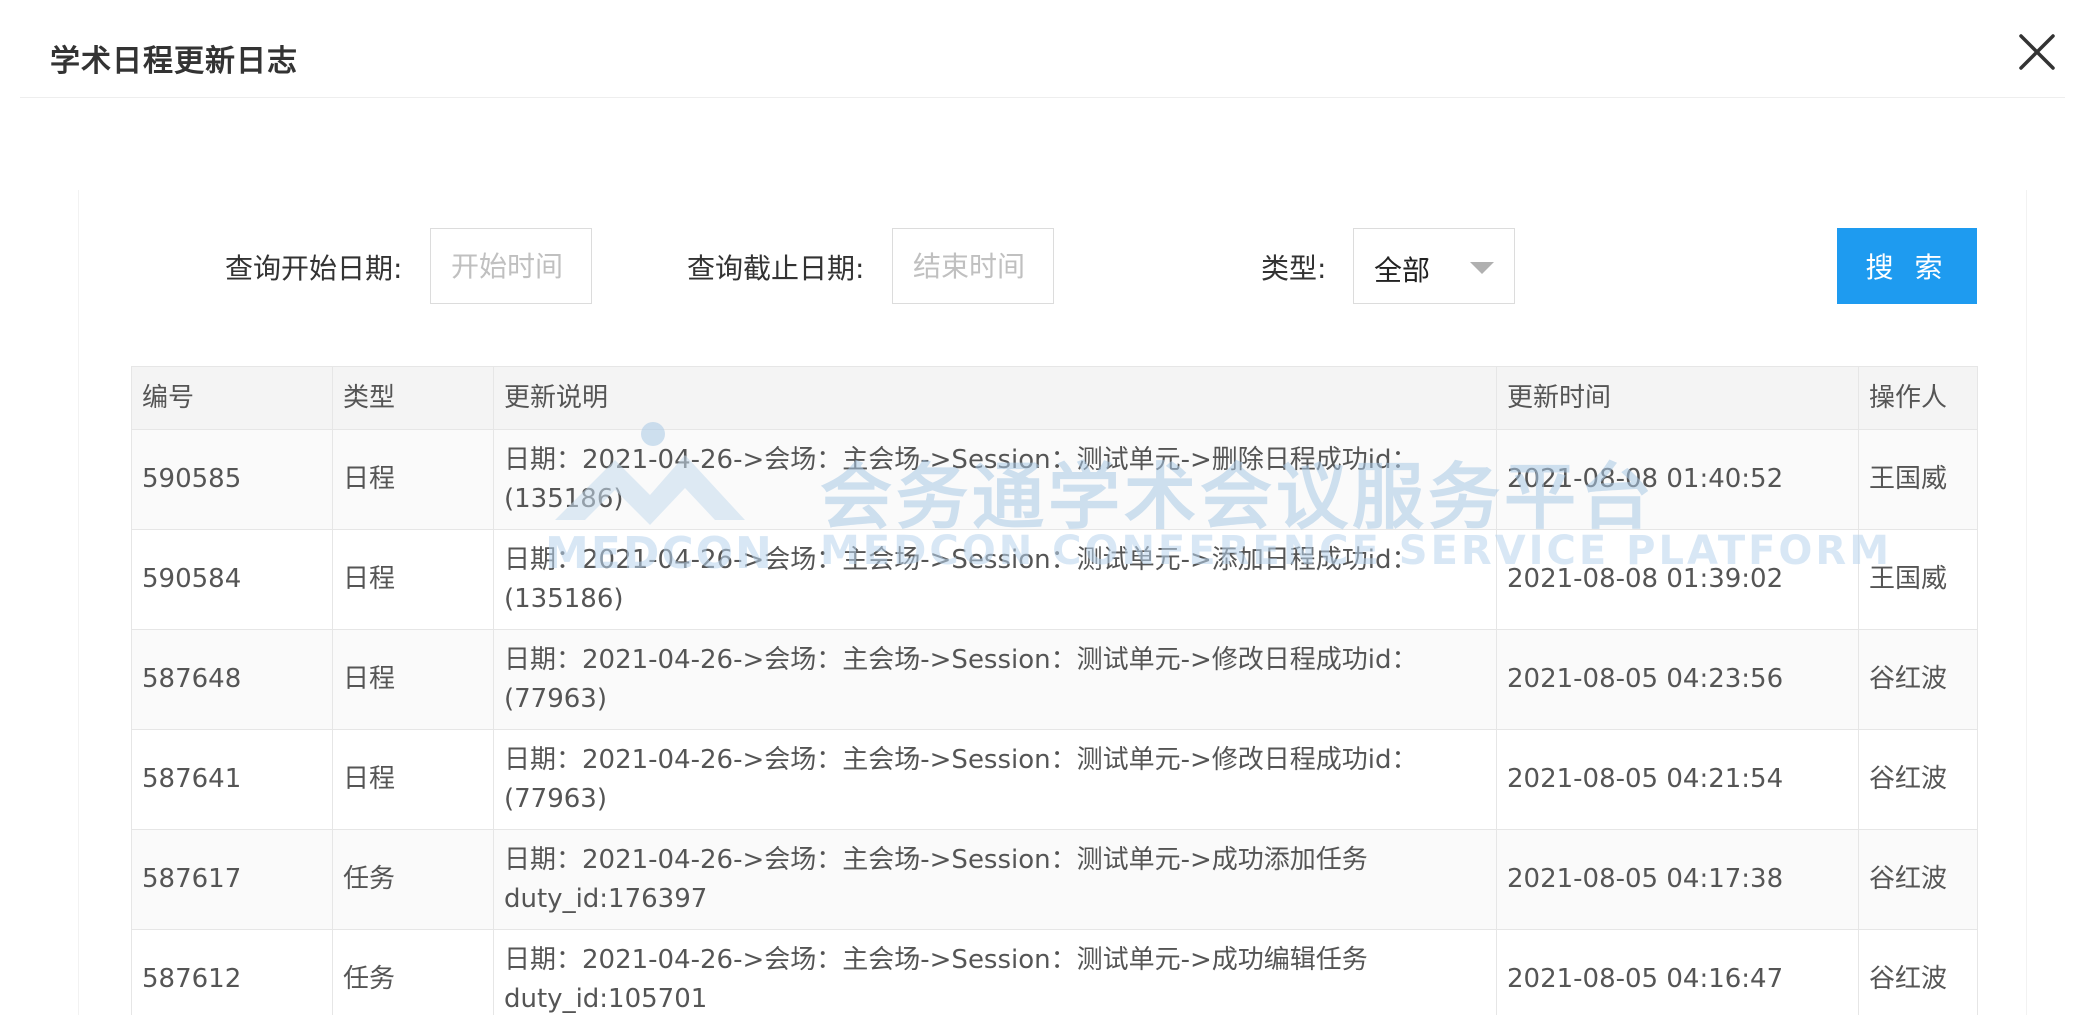  I want to click on cell-id: 587641, so click(232, 779).